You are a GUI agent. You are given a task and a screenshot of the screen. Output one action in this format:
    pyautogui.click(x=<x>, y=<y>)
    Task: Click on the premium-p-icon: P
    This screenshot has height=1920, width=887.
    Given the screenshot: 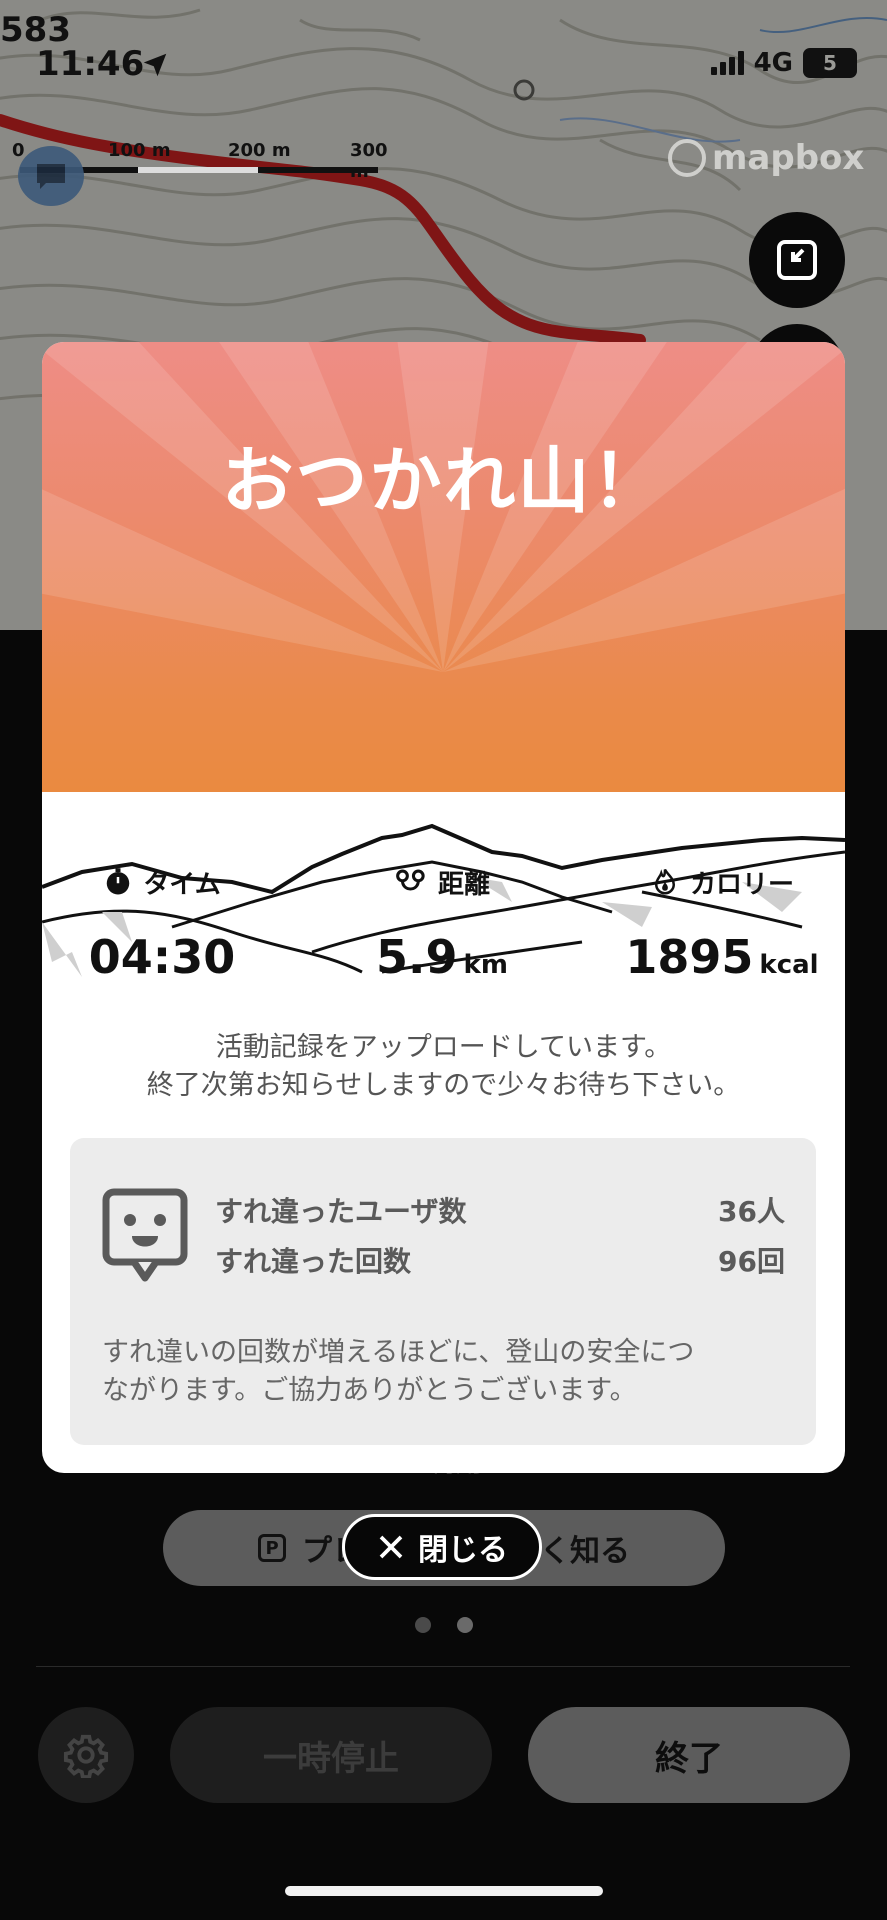 What is the action you would take?
    pyautogui.click(x=272, y=1548)
    